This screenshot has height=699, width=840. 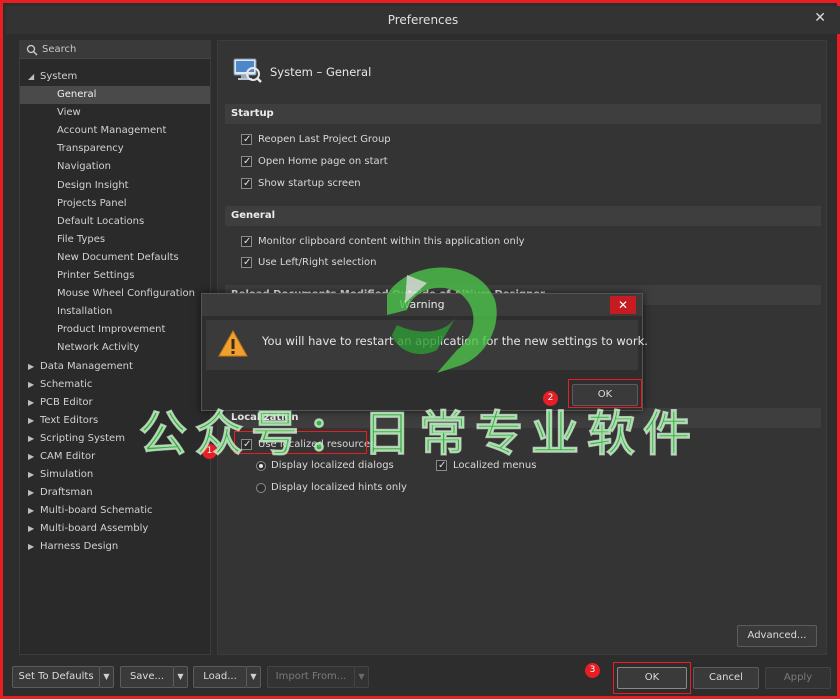 What do you see at coordinates (726, 678) in the screenshot?
I see `cancel-button: Cancel` at bounding box center [726, 678].